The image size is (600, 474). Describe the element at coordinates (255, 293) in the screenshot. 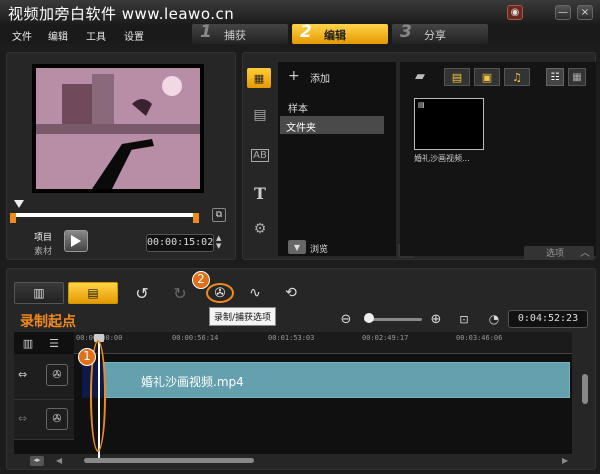

I see `sound-mixer-icon: ∿` at that location.